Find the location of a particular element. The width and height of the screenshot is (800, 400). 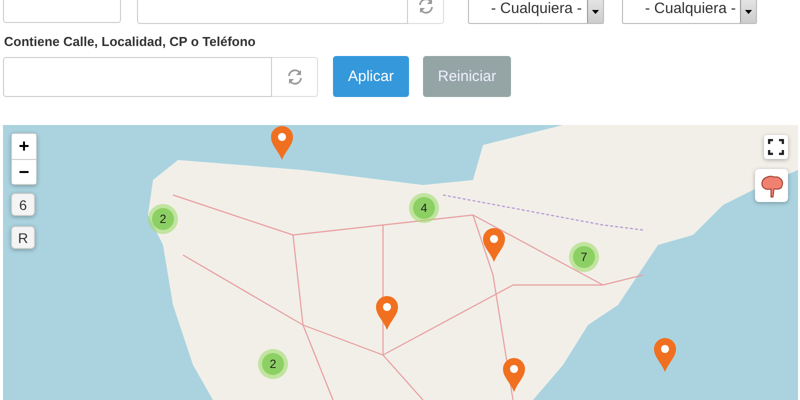

reset-view-button: R is located at coordinates (23, 237).